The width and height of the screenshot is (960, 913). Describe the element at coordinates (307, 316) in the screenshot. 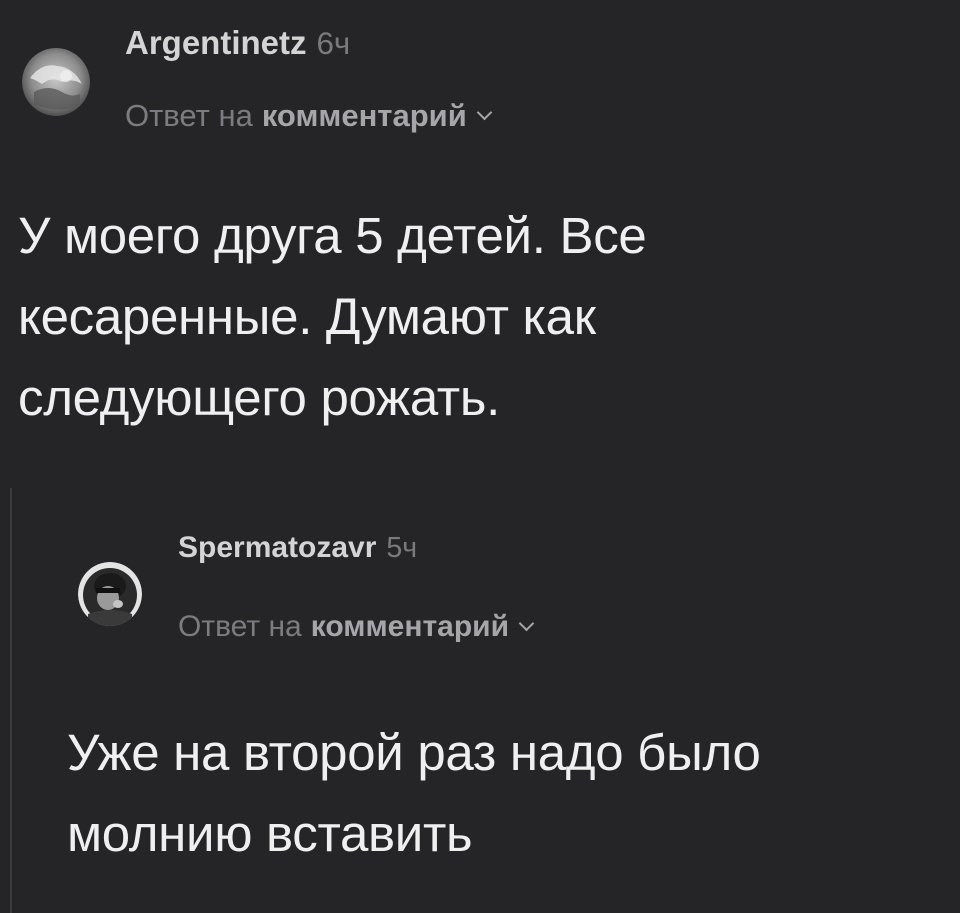

I see `comment-text-line: кесаренные. Думают как` at that location.